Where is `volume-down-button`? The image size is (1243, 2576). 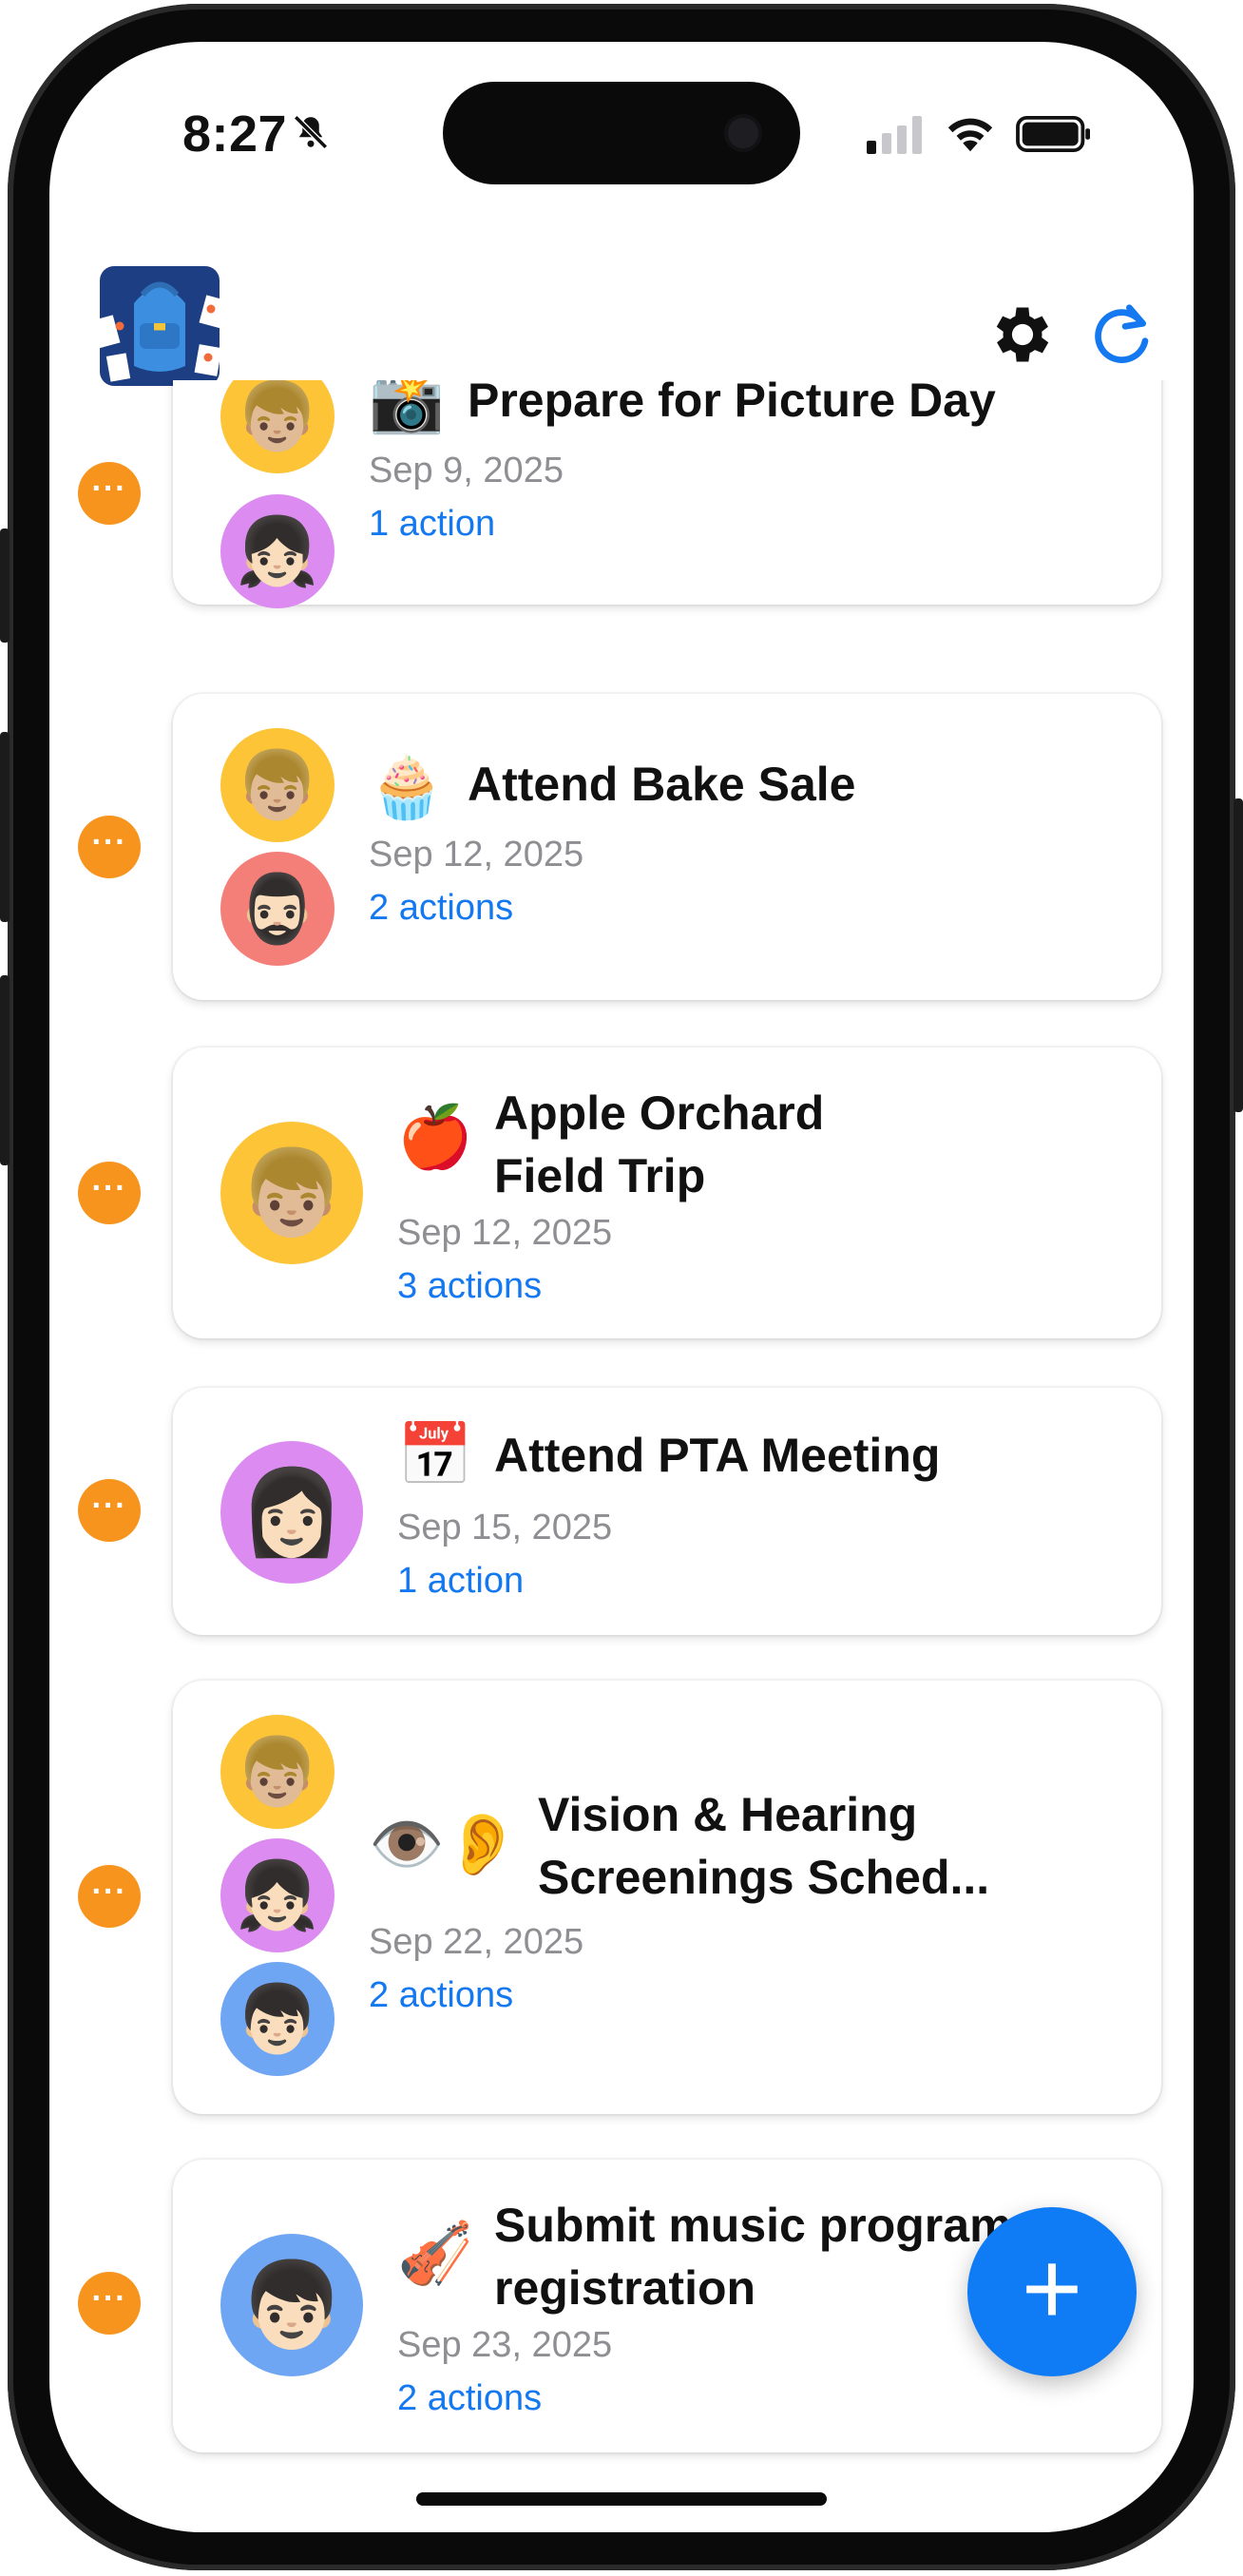 volume-down-button is located at coordinates (5, 1070).